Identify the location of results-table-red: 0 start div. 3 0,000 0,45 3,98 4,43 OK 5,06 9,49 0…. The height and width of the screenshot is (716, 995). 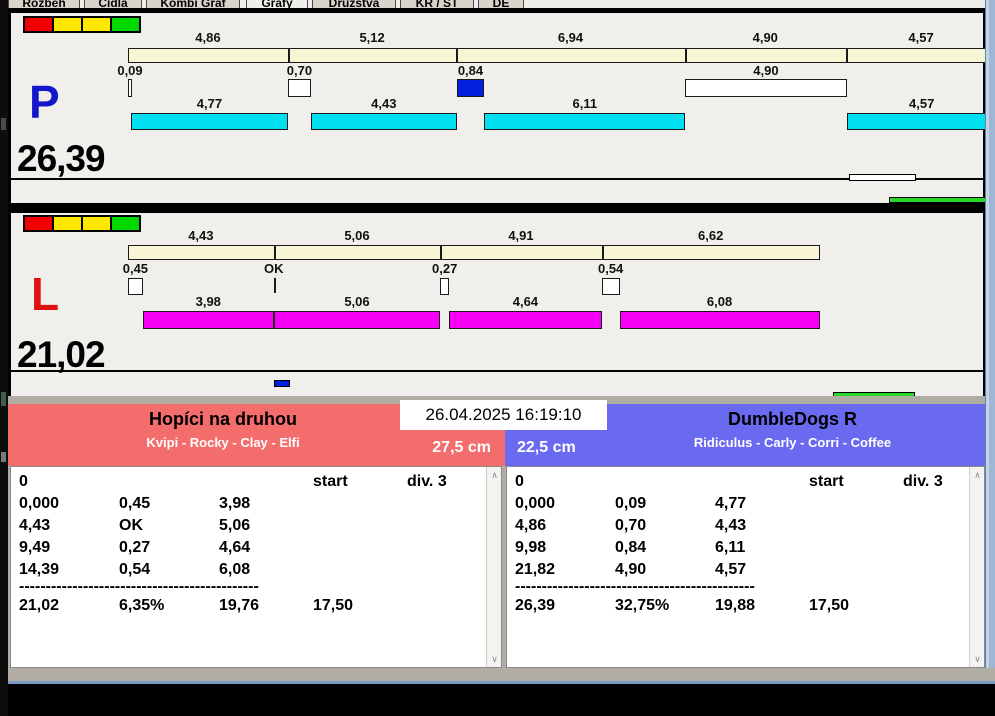
(256, 567).